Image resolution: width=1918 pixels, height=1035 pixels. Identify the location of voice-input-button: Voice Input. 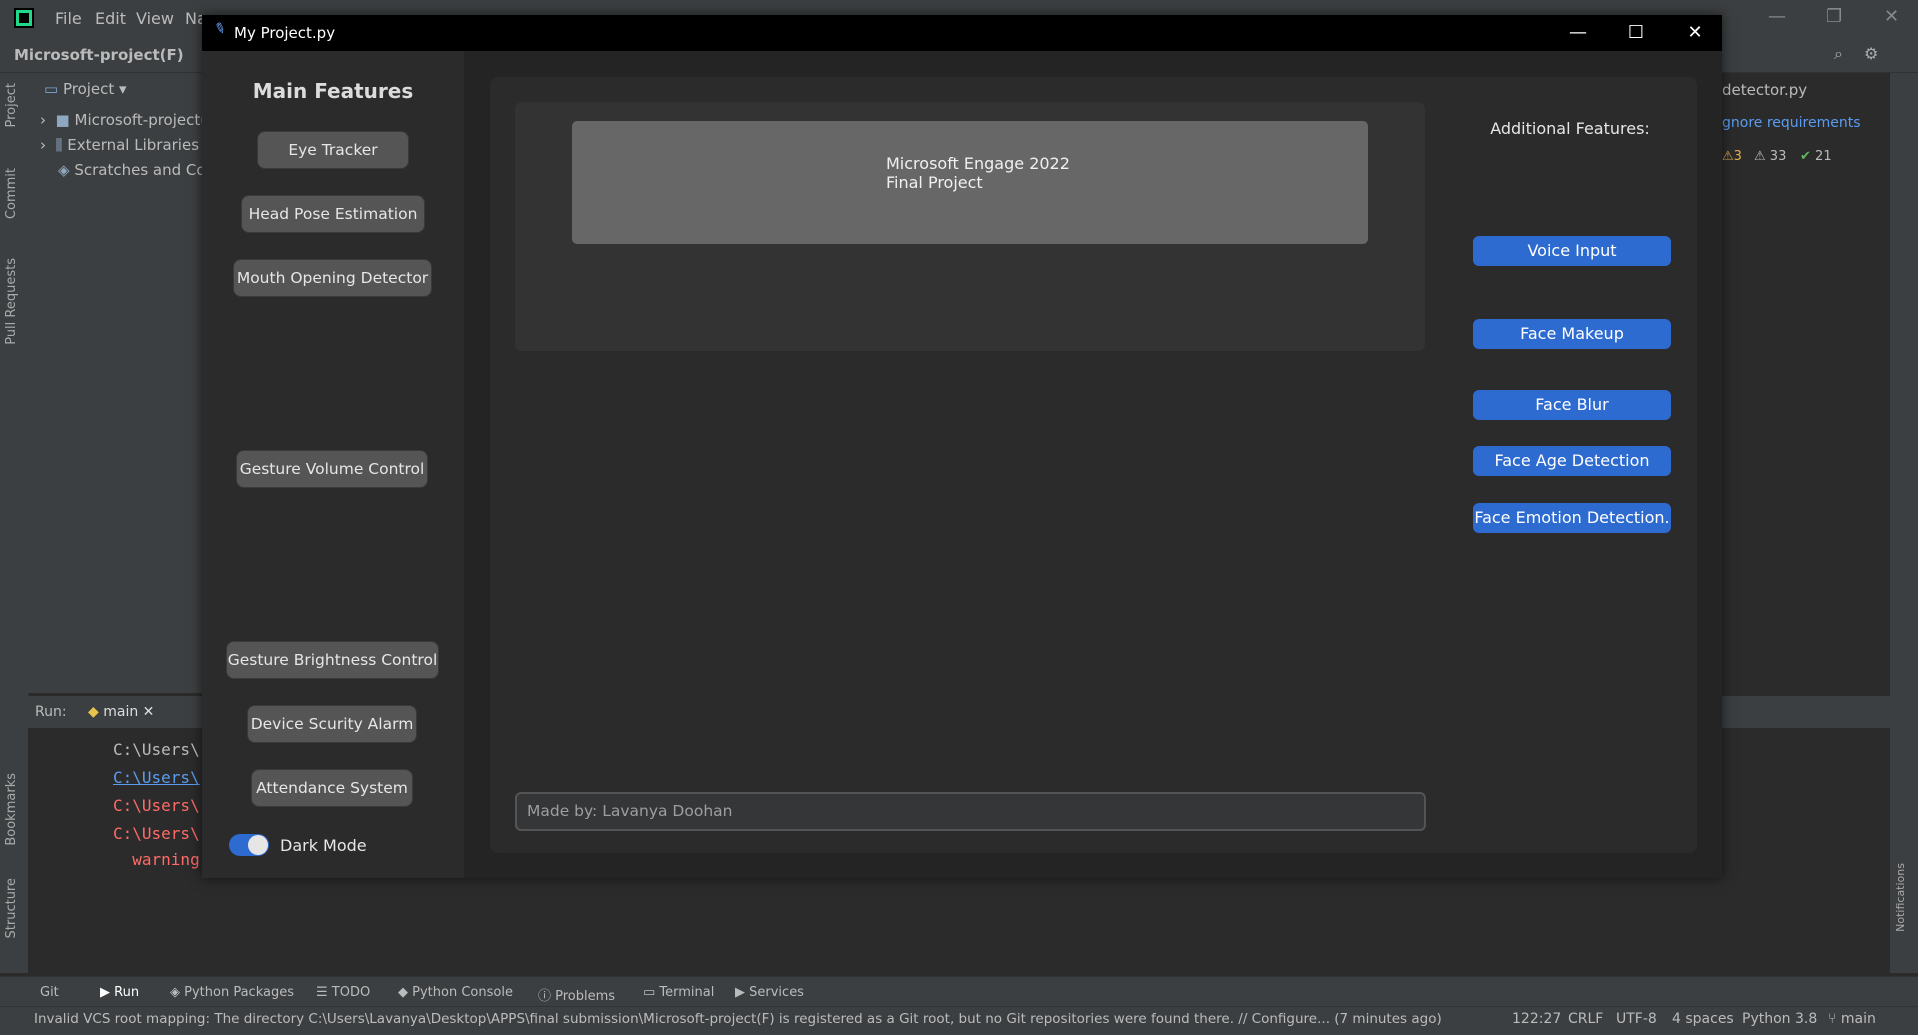
(1572, 251).